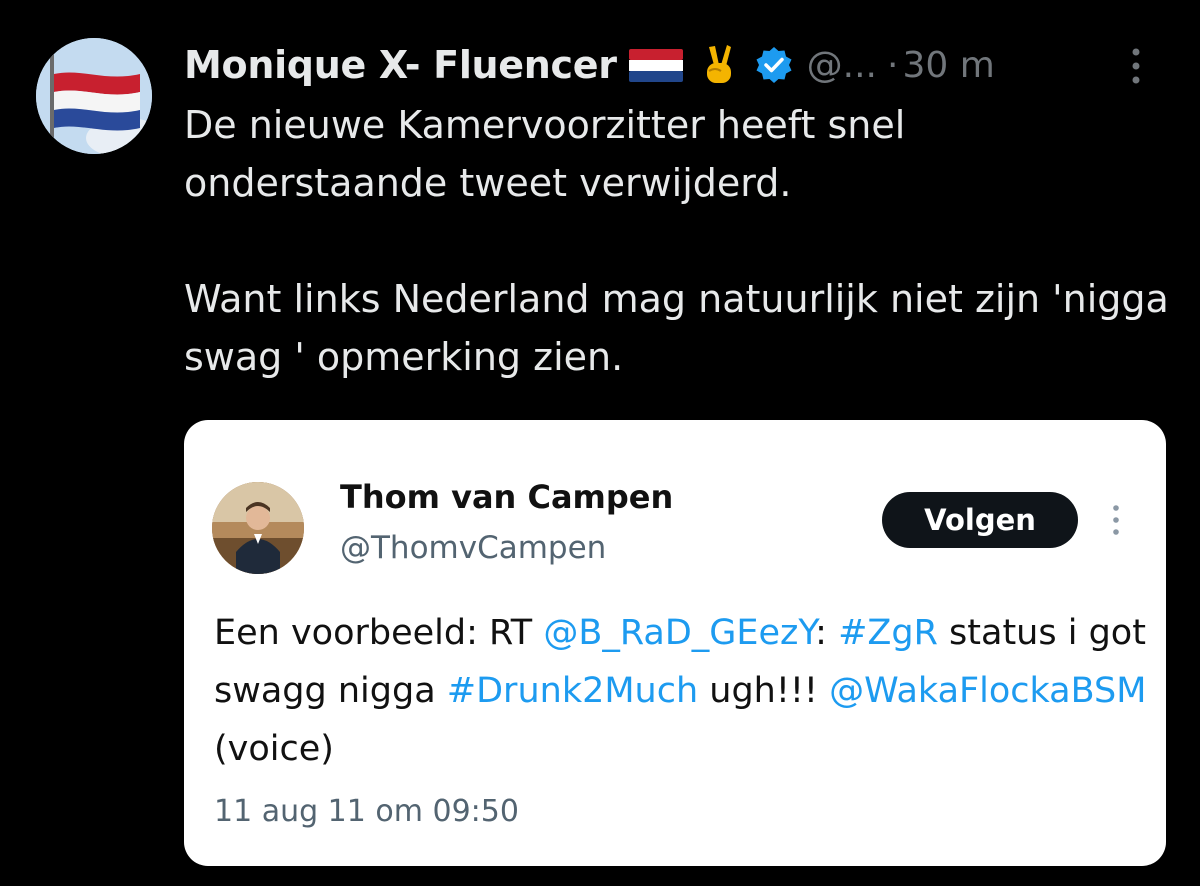  I want to click on quoted-text-segment: (voice), so click(274, 749).